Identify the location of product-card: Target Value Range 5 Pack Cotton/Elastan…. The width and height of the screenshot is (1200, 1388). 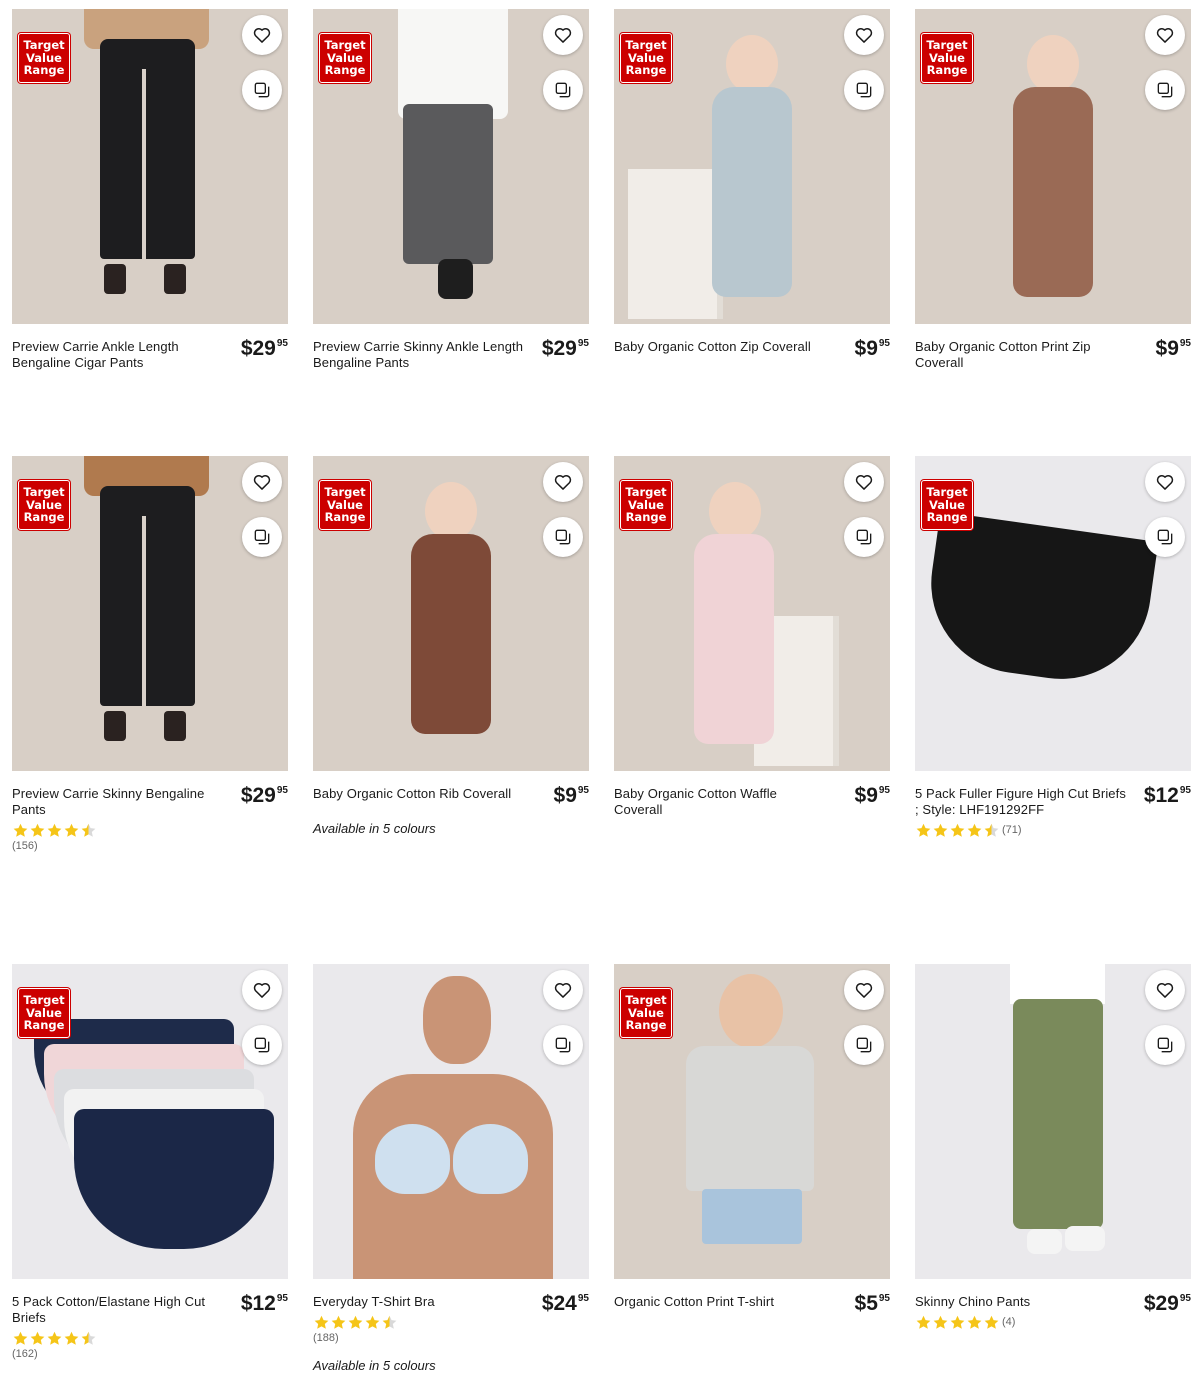
(150, 1162).